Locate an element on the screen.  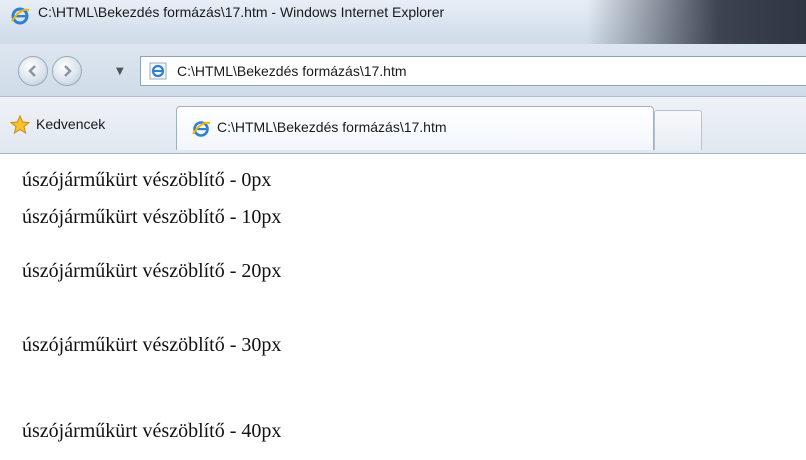
paragraph-line: úszójárműkürt vészöblítő - 10px is located at coordinates (152, 217).